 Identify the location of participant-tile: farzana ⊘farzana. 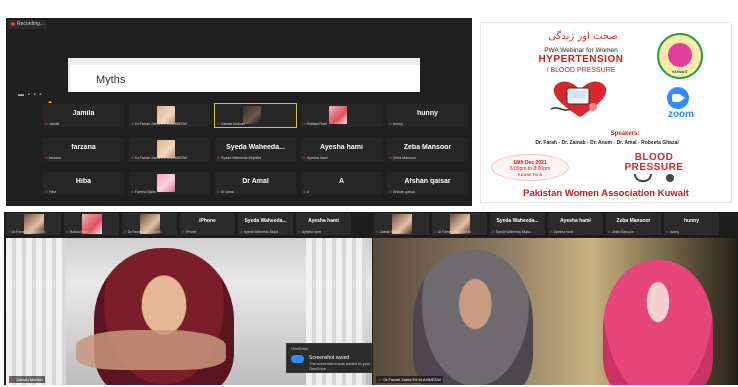
(83, 149).